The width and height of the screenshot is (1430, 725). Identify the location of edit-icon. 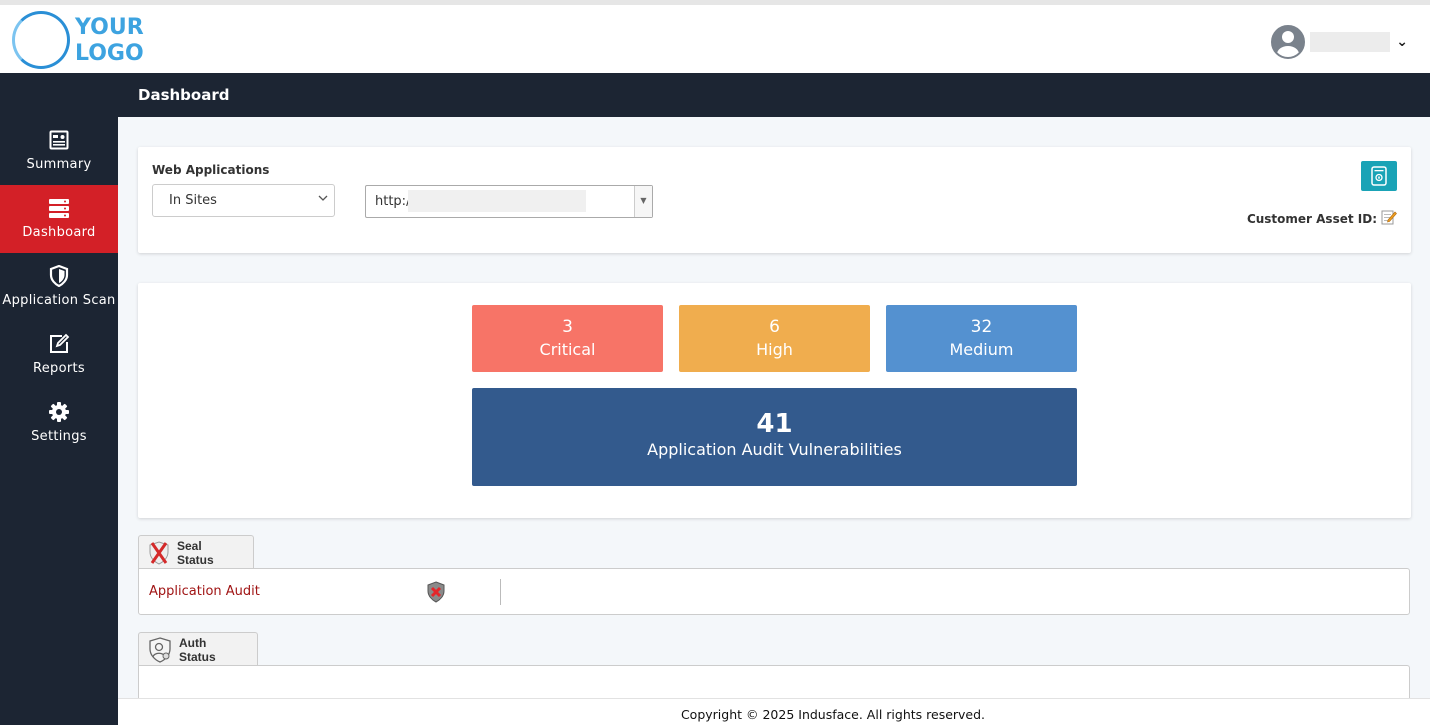
(59, 344).